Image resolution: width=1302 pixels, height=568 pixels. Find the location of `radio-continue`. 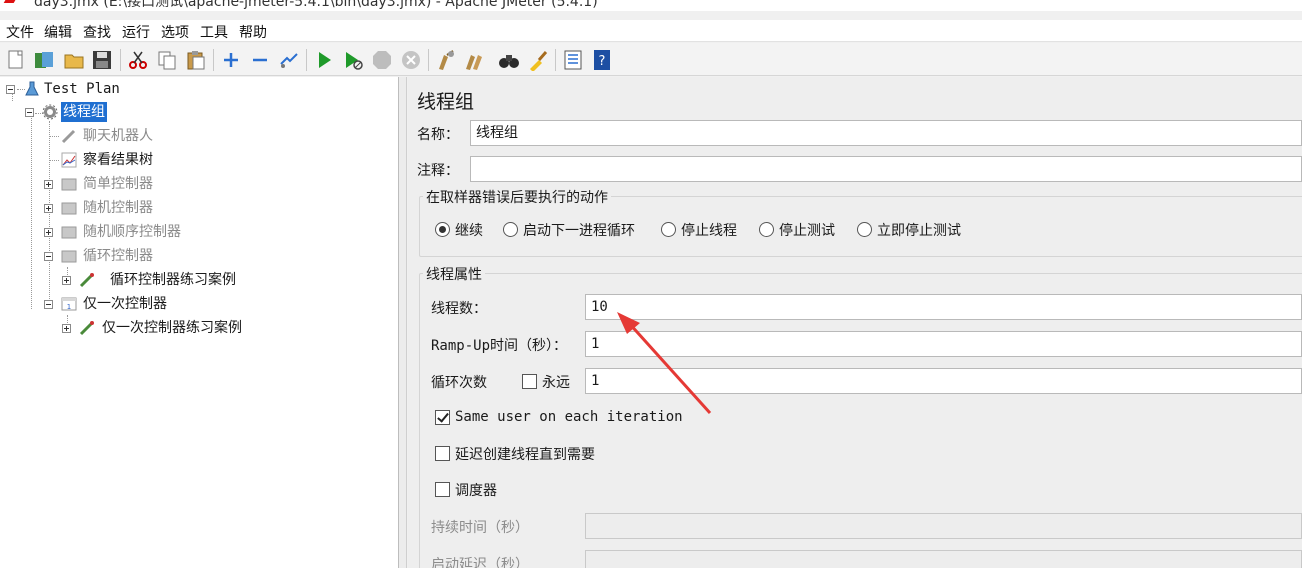

radio-continue is located at coordinates (442, 229).